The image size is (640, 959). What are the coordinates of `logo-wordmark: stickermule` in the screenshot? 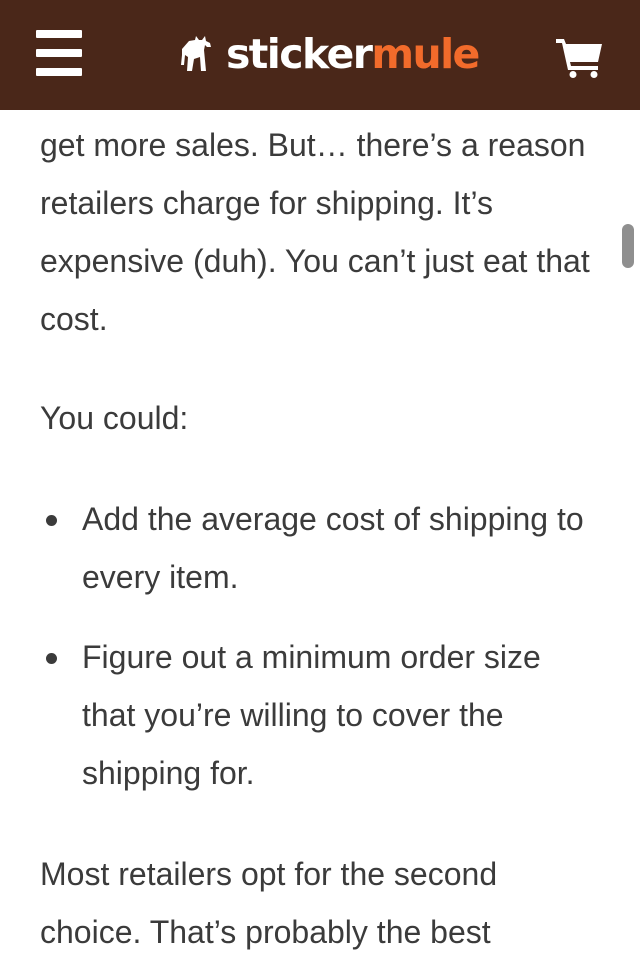 It's located at (353, 54).